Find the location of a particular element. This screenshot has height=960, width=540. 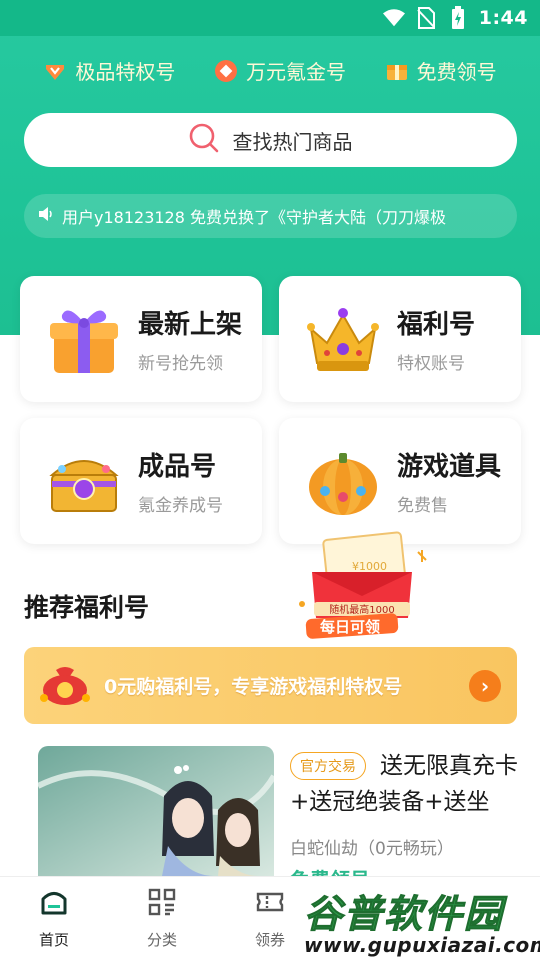

card-subtitle: 新号抢先领 is located at coordinates (180, 364).